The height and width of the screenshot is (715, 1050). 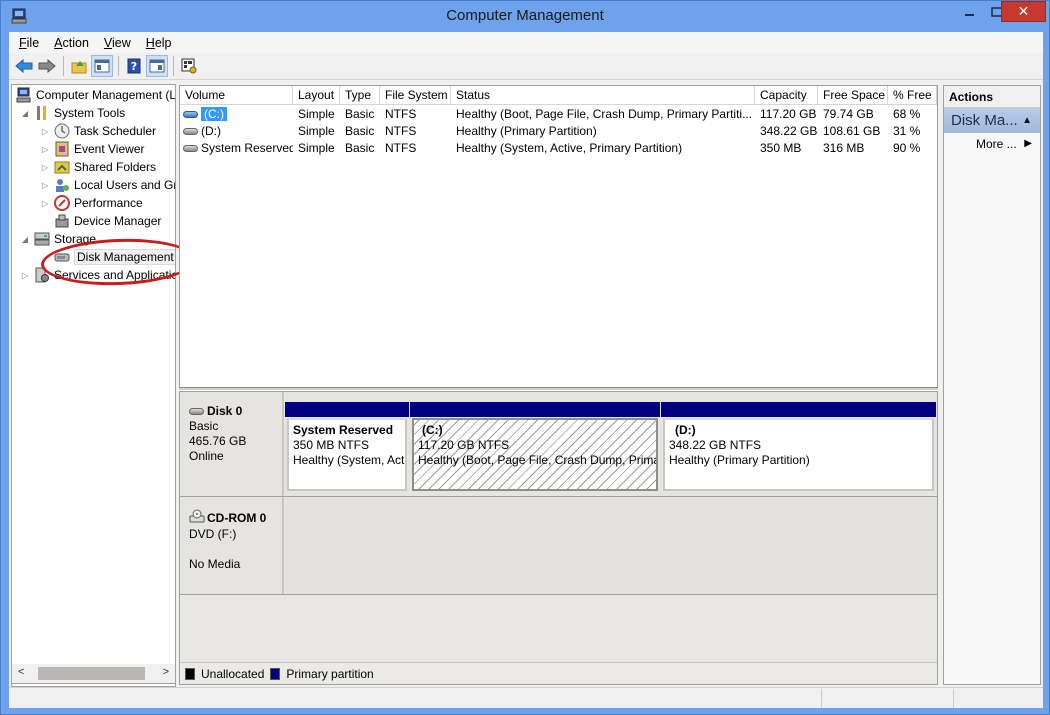 I want to click on volume-drive-icon, so click(x=190, y=132).